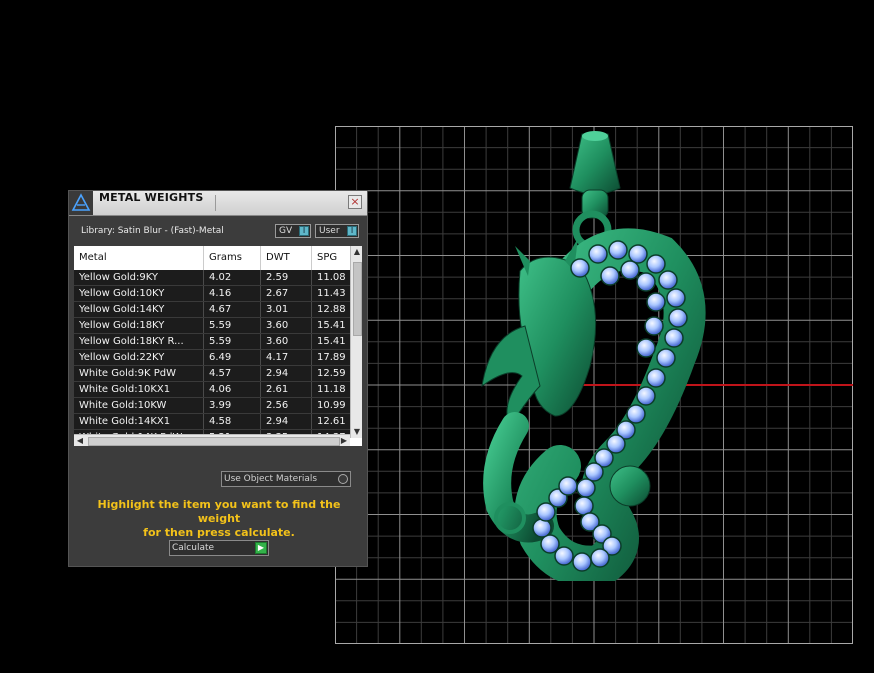 The image size is (874, 673). Describe the element at coordinates (232, 405) in the screenshot. I see `grams-cell: 3.99` at that location.